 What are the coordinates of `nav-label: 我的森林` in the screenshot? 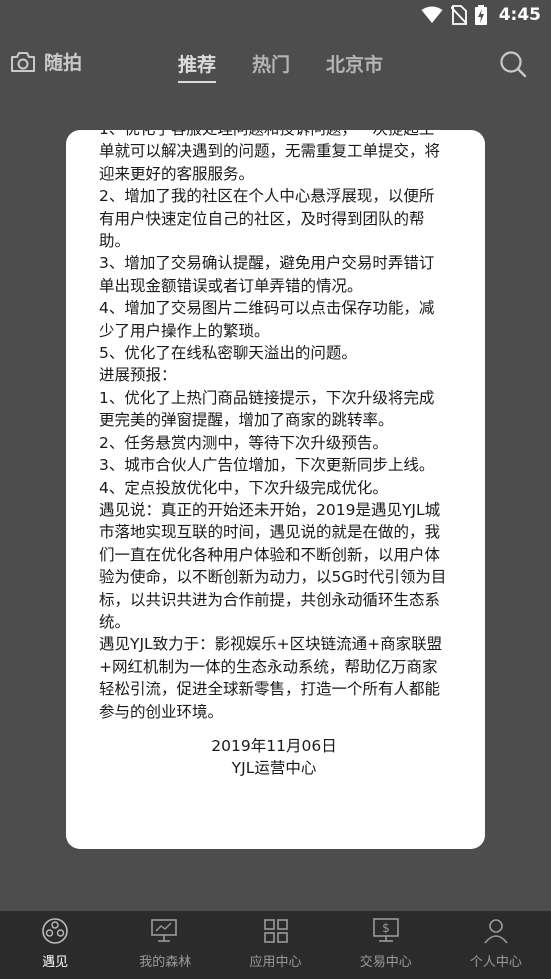 It's located at (165, 962).